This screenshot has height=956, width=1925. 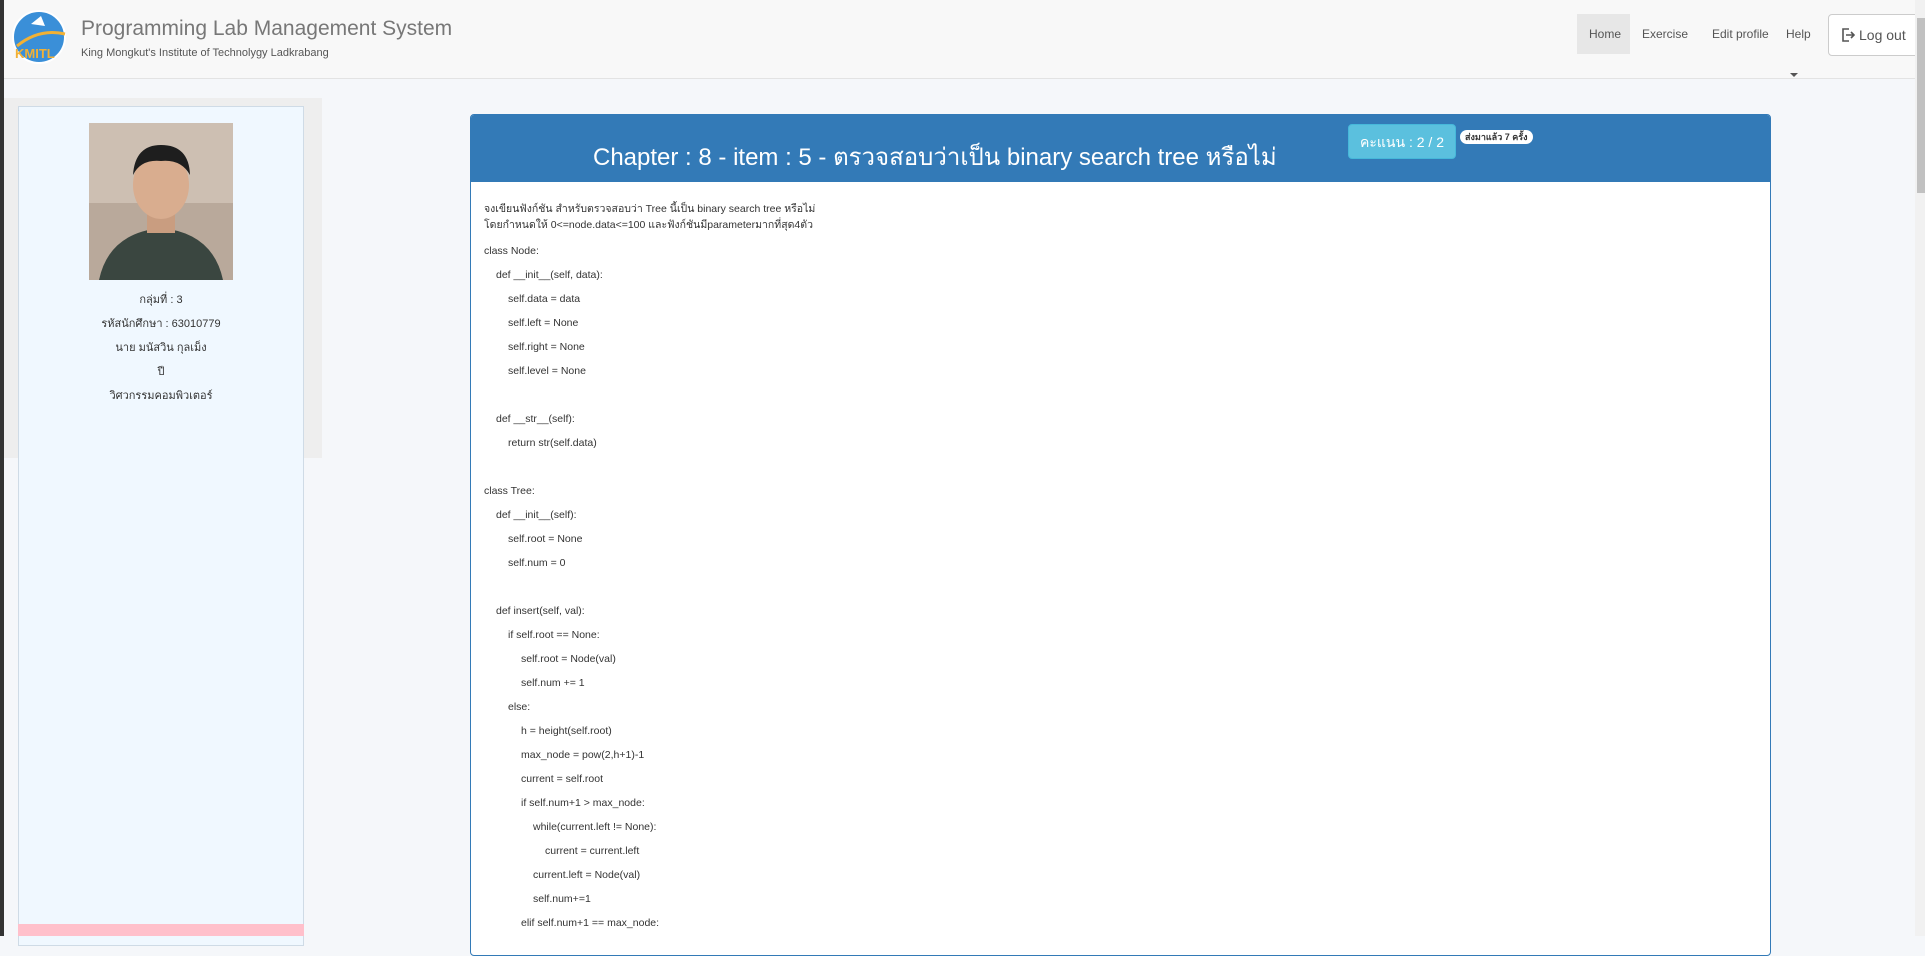 What do you see at coordinates (568, 659) in the screenshot?
I see `code-line: self.root = Node(val)` at bounding box center [568, 659].